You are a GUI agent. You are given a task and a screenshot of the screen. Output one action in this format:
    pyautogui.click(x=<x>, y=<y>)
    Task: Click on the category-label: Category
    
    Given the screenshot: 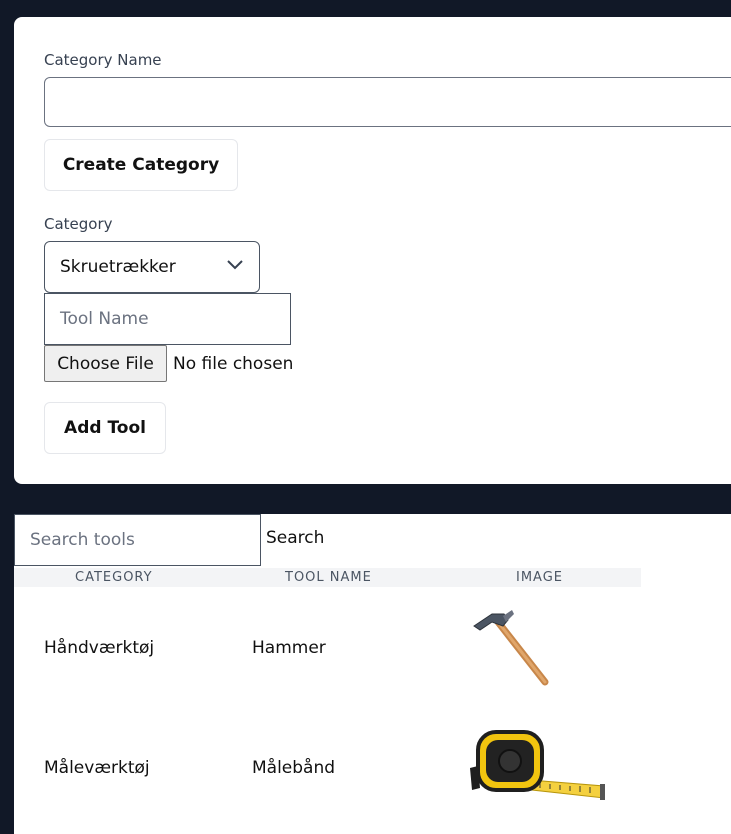 What is the action you would take?
    pyautogui.click(x=78, y=224)
    